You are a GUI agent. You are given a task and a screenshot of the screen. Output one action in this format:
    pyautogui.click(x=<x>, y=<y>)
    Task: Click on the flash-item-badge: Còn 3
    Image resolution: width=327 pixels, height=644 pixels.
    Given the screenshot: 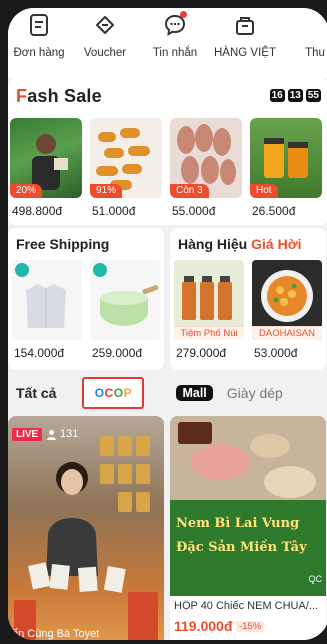 What is the action you would take?
    pyautogui.click(x=189, y=191)
    